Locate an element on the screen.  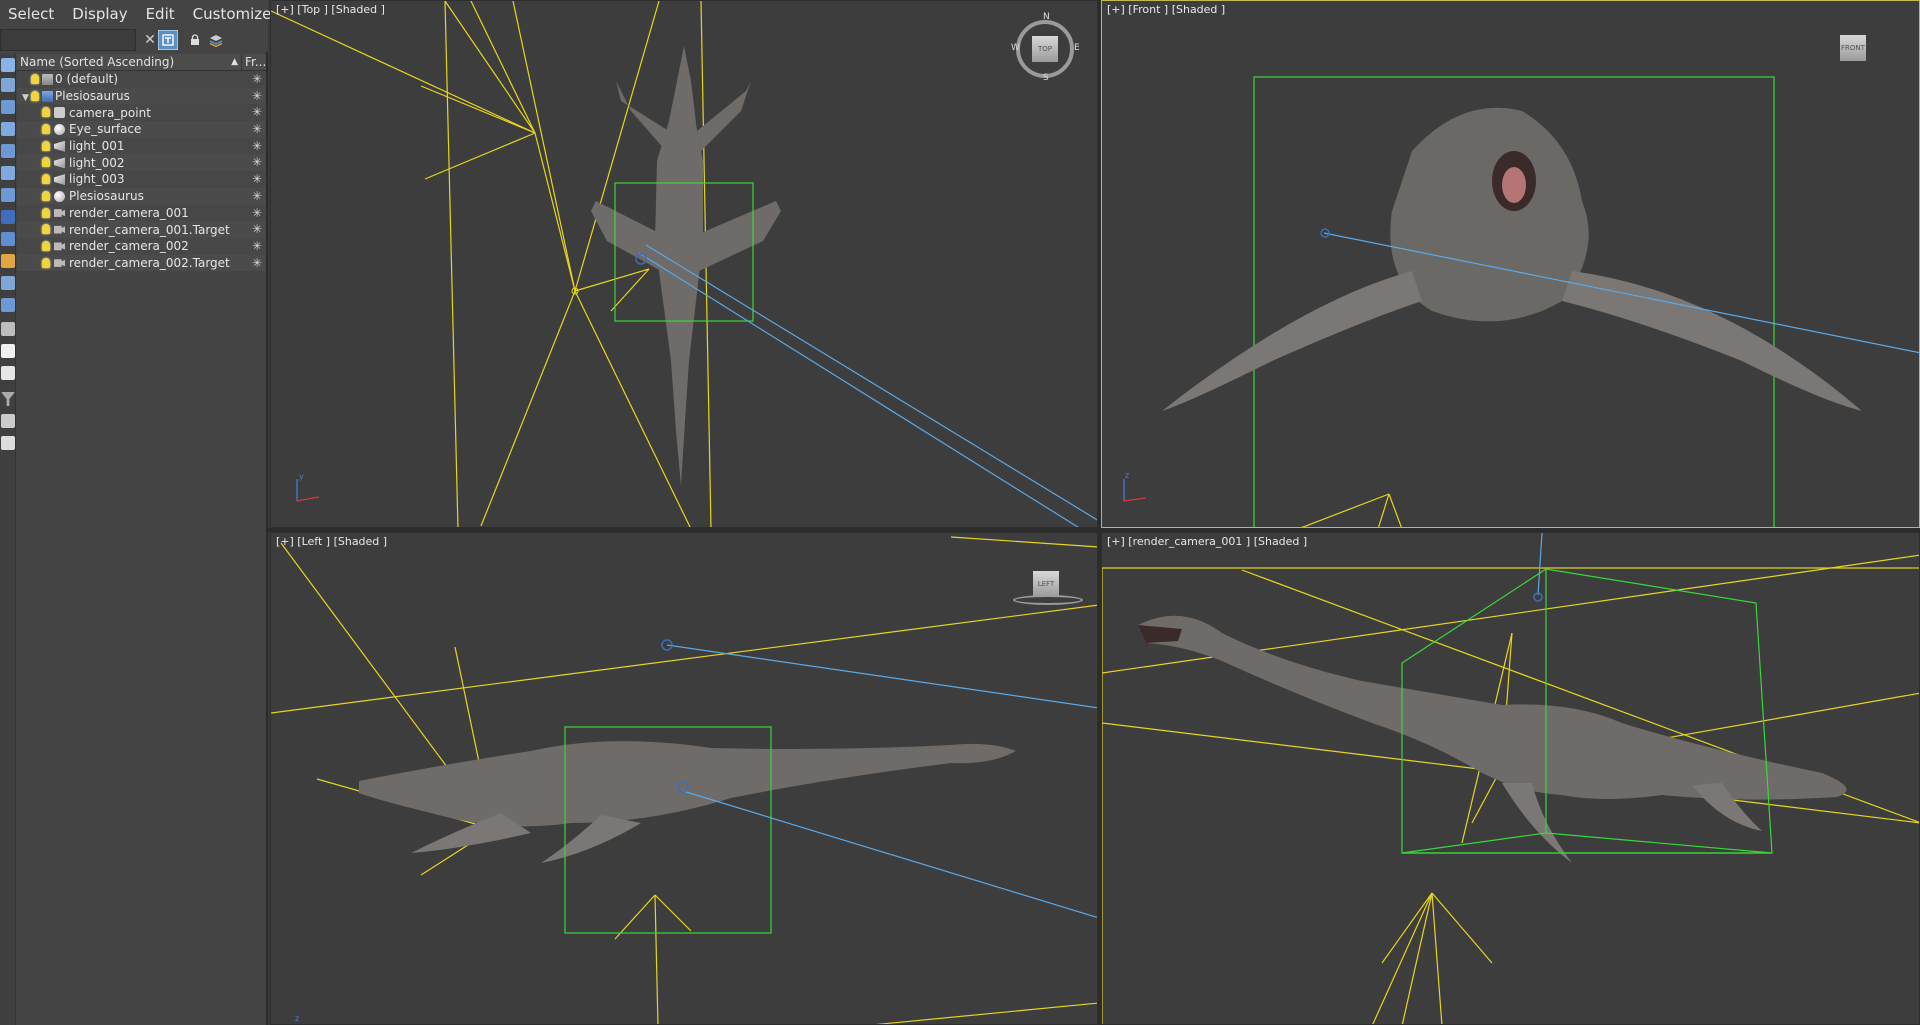
display-helpers-icon is located at coordinates (8, 173).